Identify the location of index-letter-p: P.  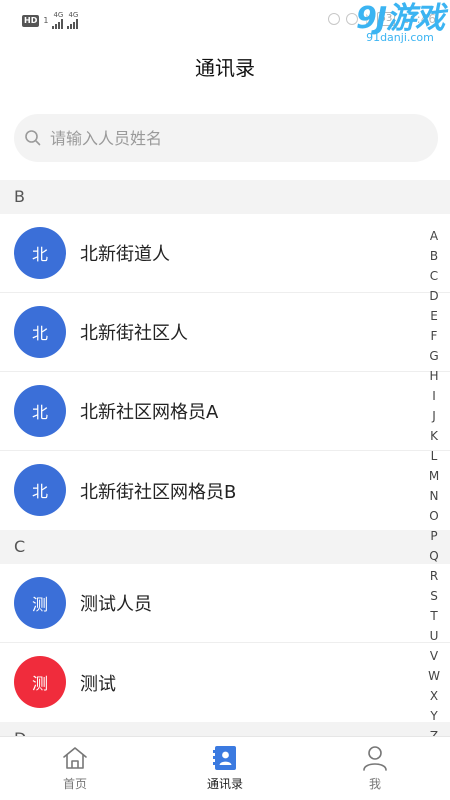
(433, 536).